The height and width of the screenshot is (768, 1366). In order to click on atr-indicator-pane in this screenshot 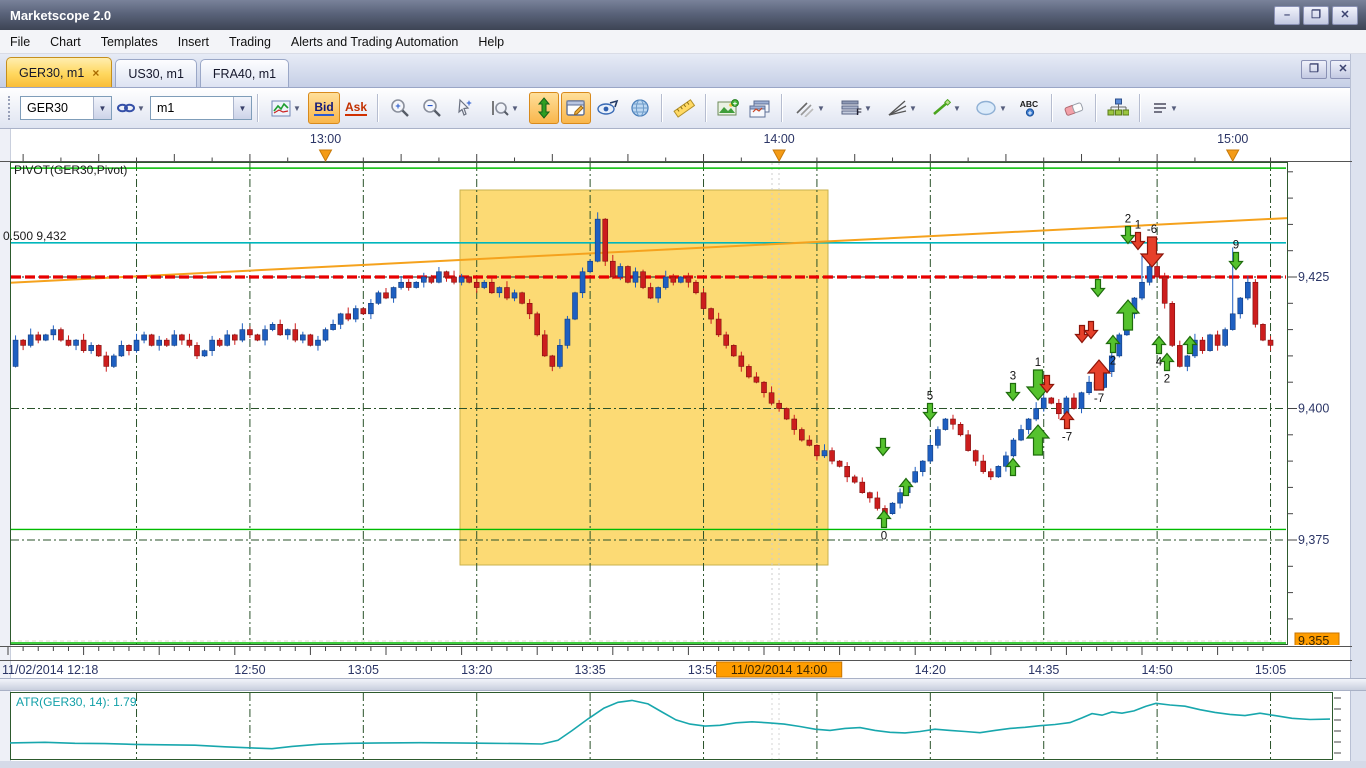, I will do `click(683, 726)`.